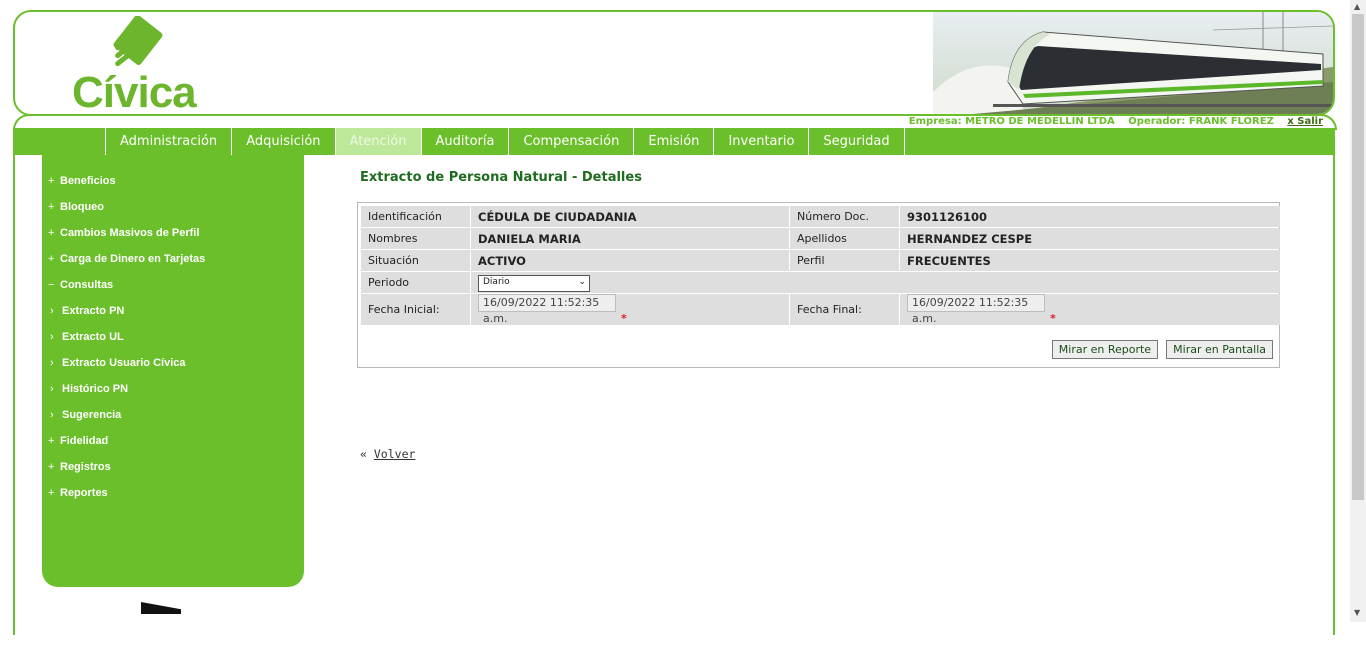 The height and width of the screenshot is (650, 1366). What do you see at coordinates (976, 309) in the screenshot?
I see `fecha-final-input: 16/09/2022 11:52:35 a.m.` at bounding box center [976, 309].